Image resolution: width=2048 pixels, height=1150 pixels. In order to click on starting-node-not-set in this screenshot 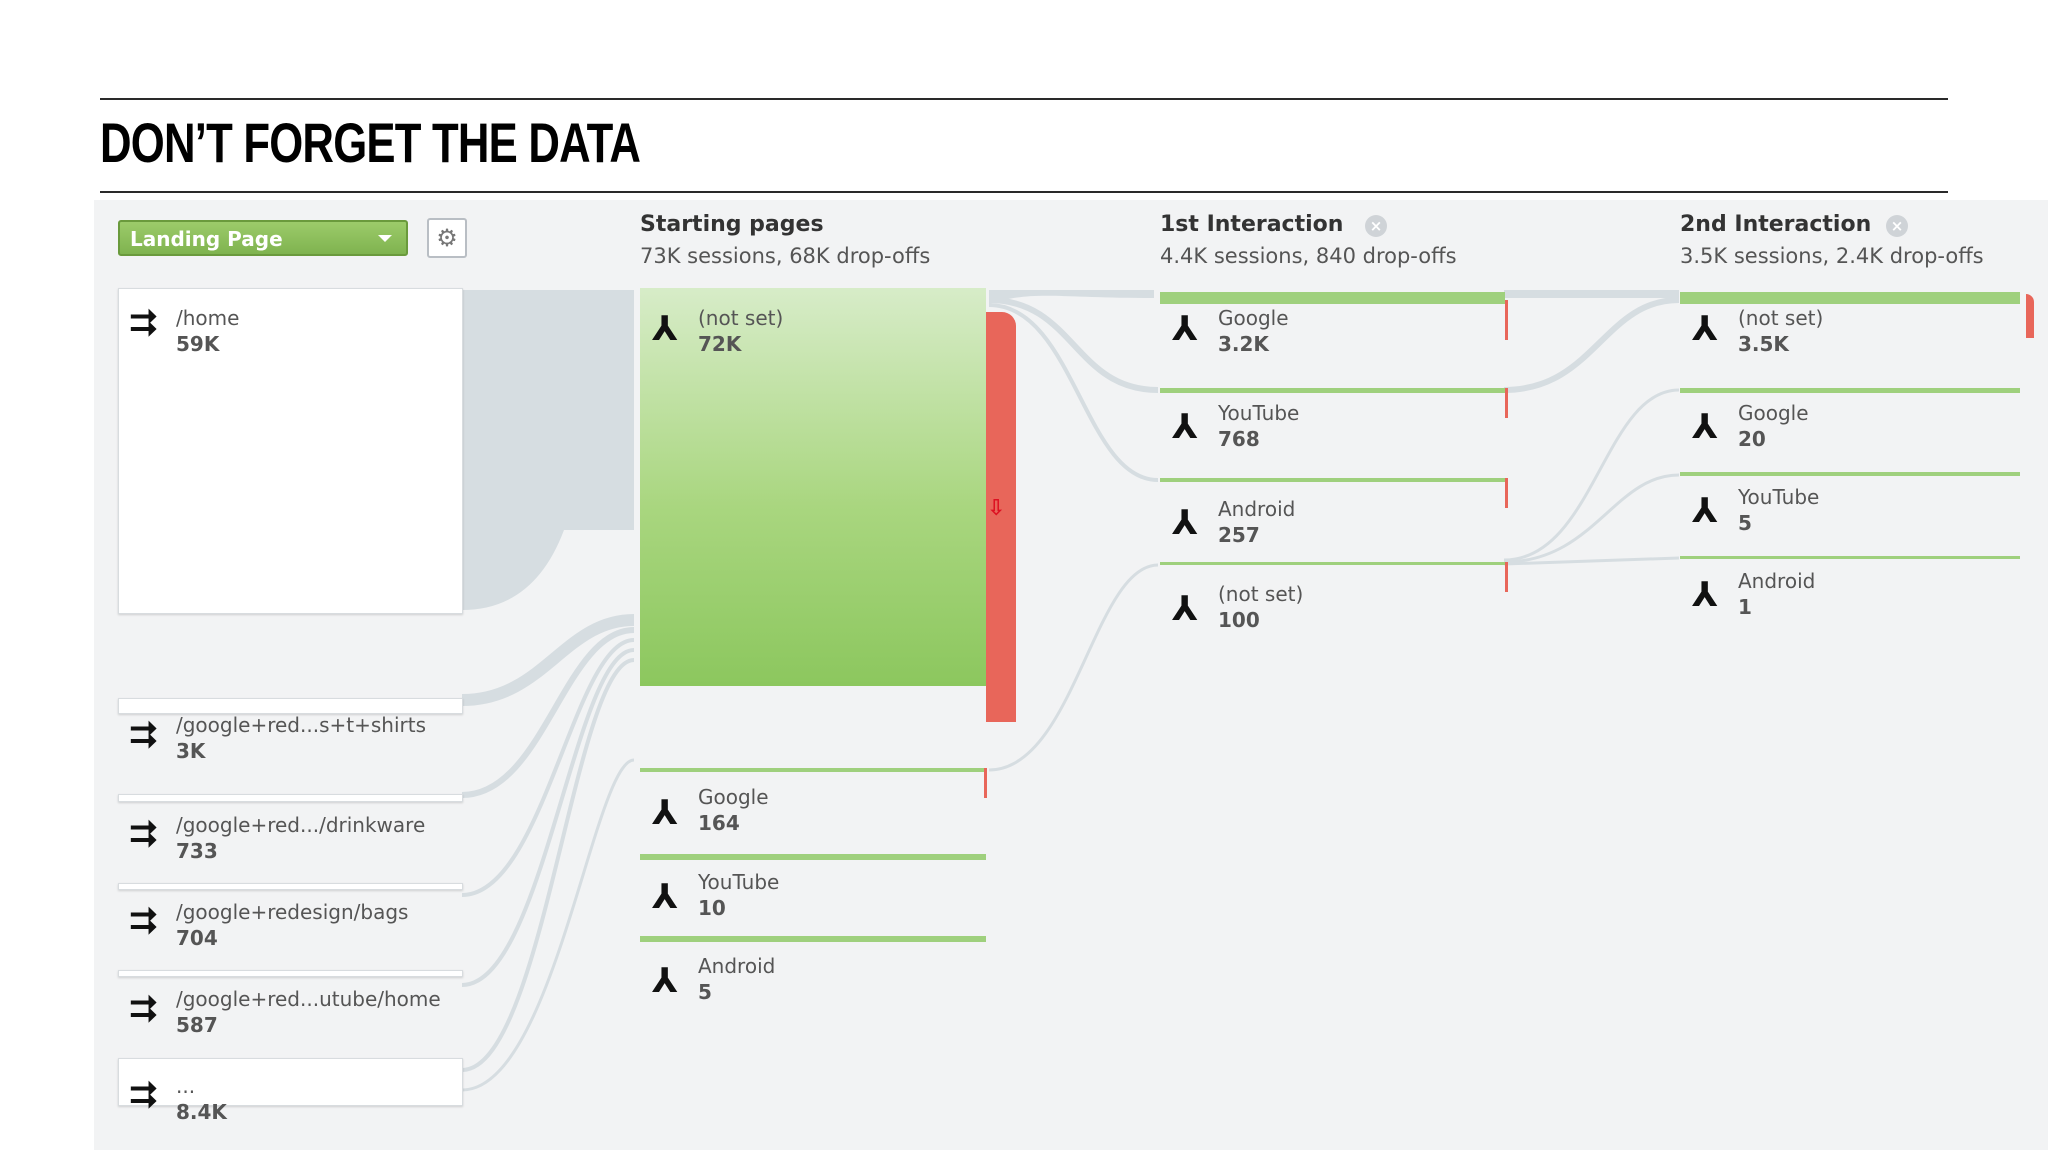, I will do `click(813, 487)`.